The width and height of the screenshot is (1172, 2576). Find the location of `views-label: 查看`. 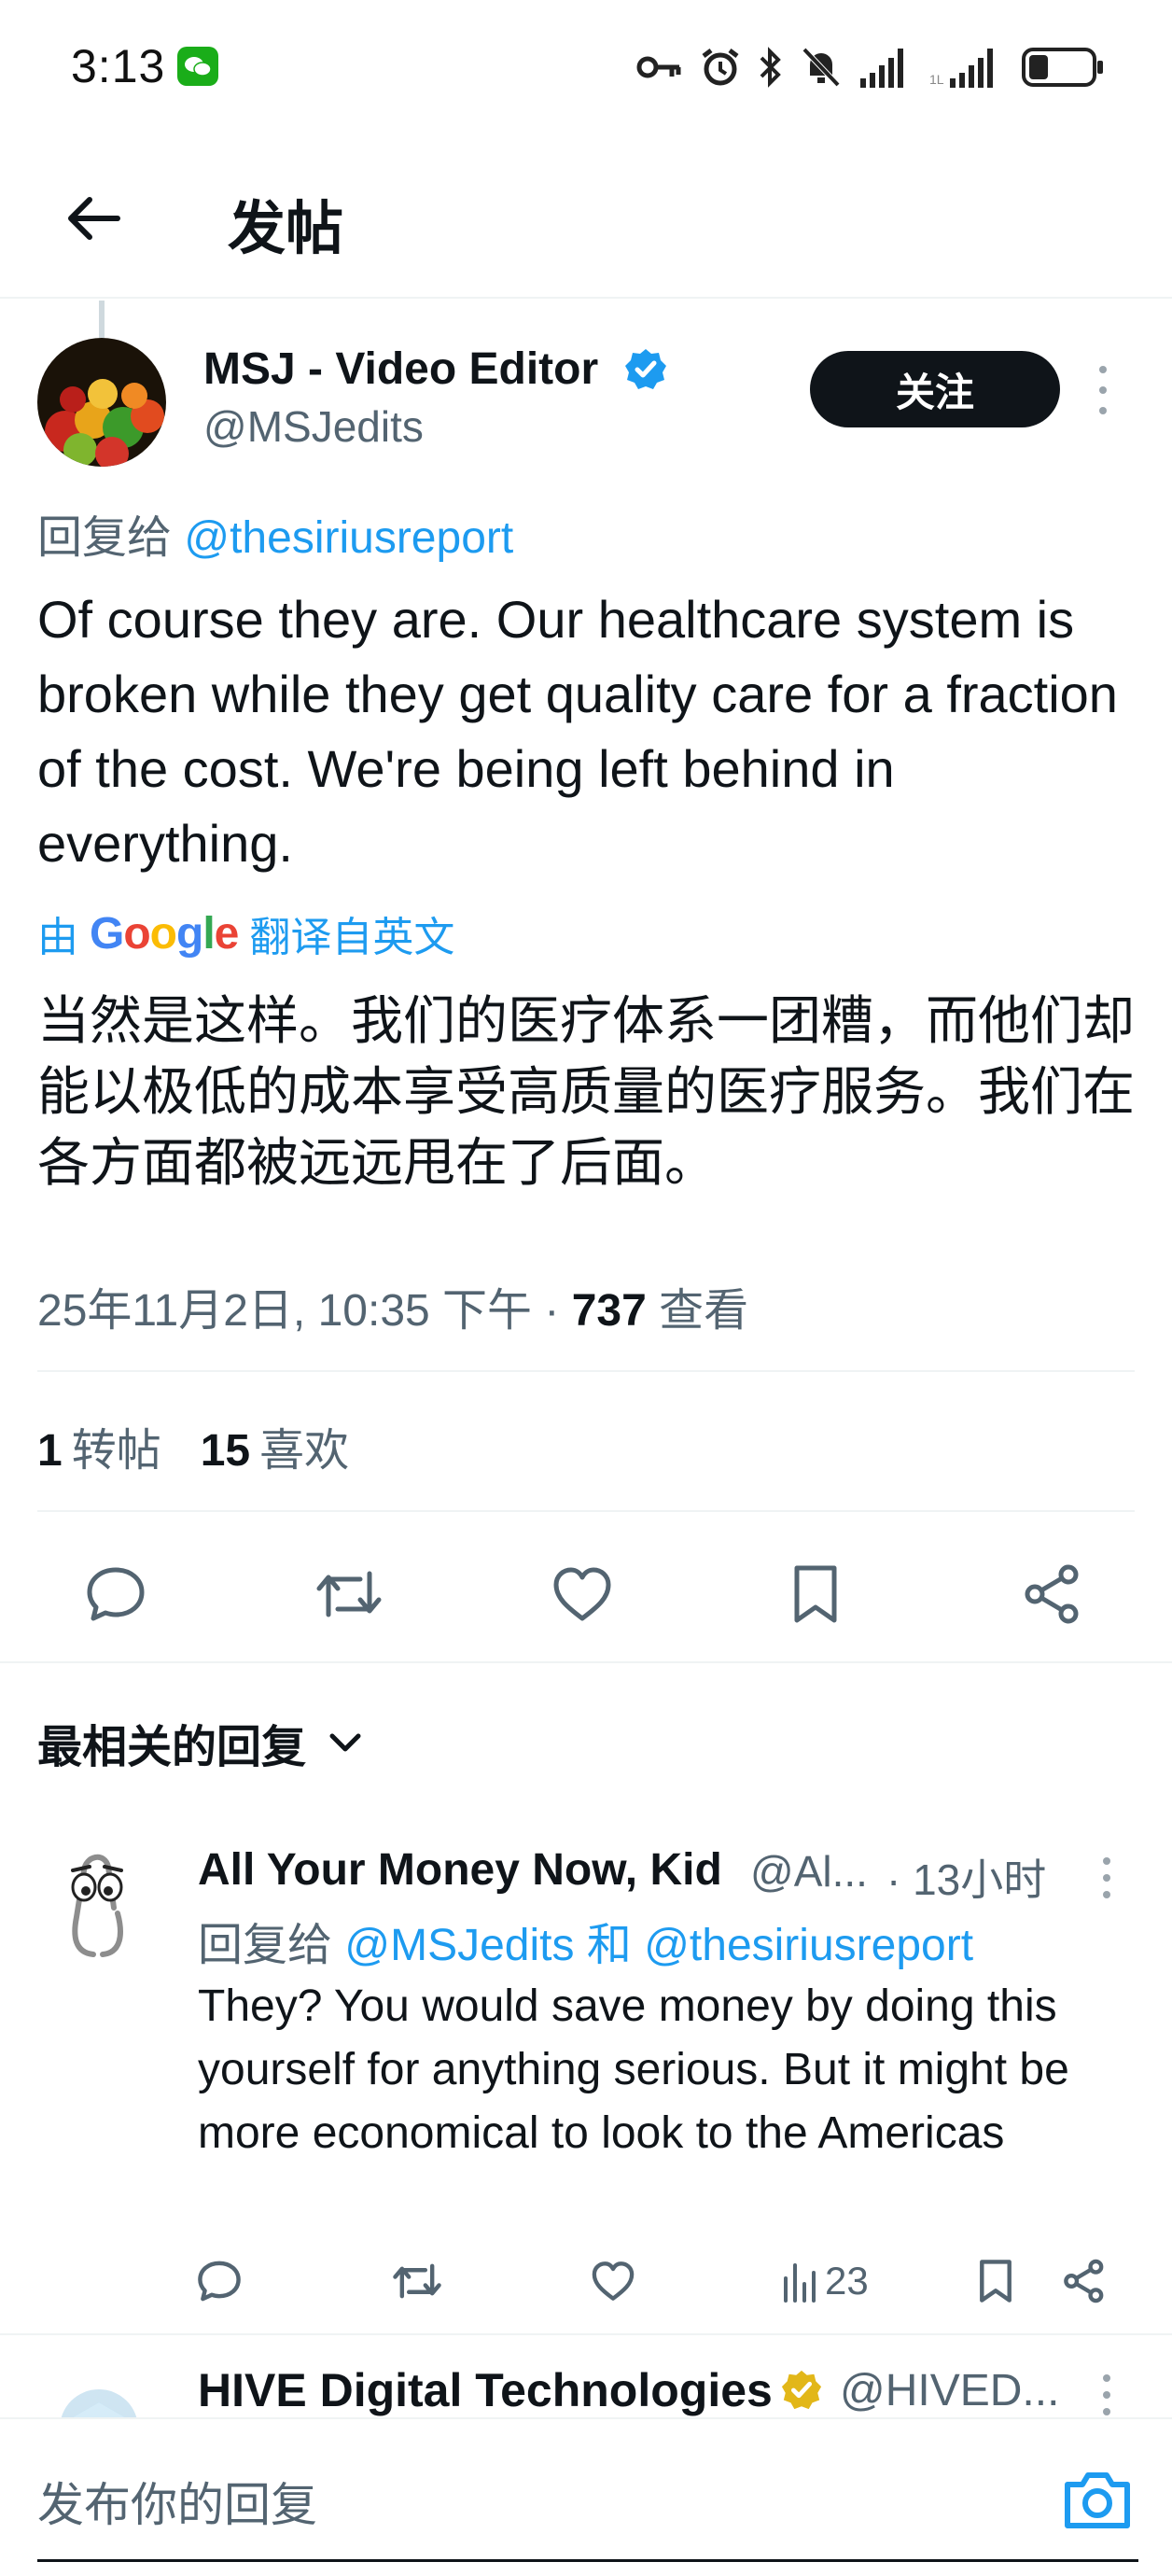

views-label: 查看 is located at coordinates (697, 1311).